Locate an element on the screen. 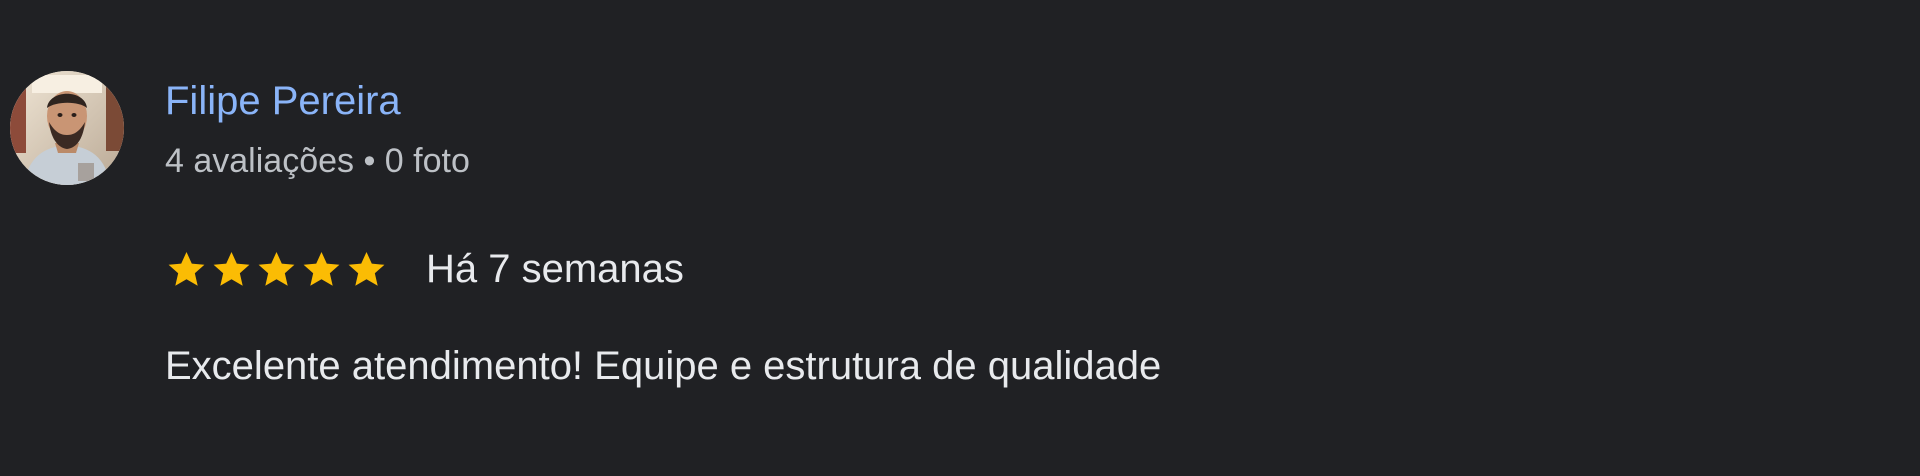 Image resolution: width=1920 pixels, height=476 pixels. review-date: Há 7 semanas is located at coordinates (555, 269).